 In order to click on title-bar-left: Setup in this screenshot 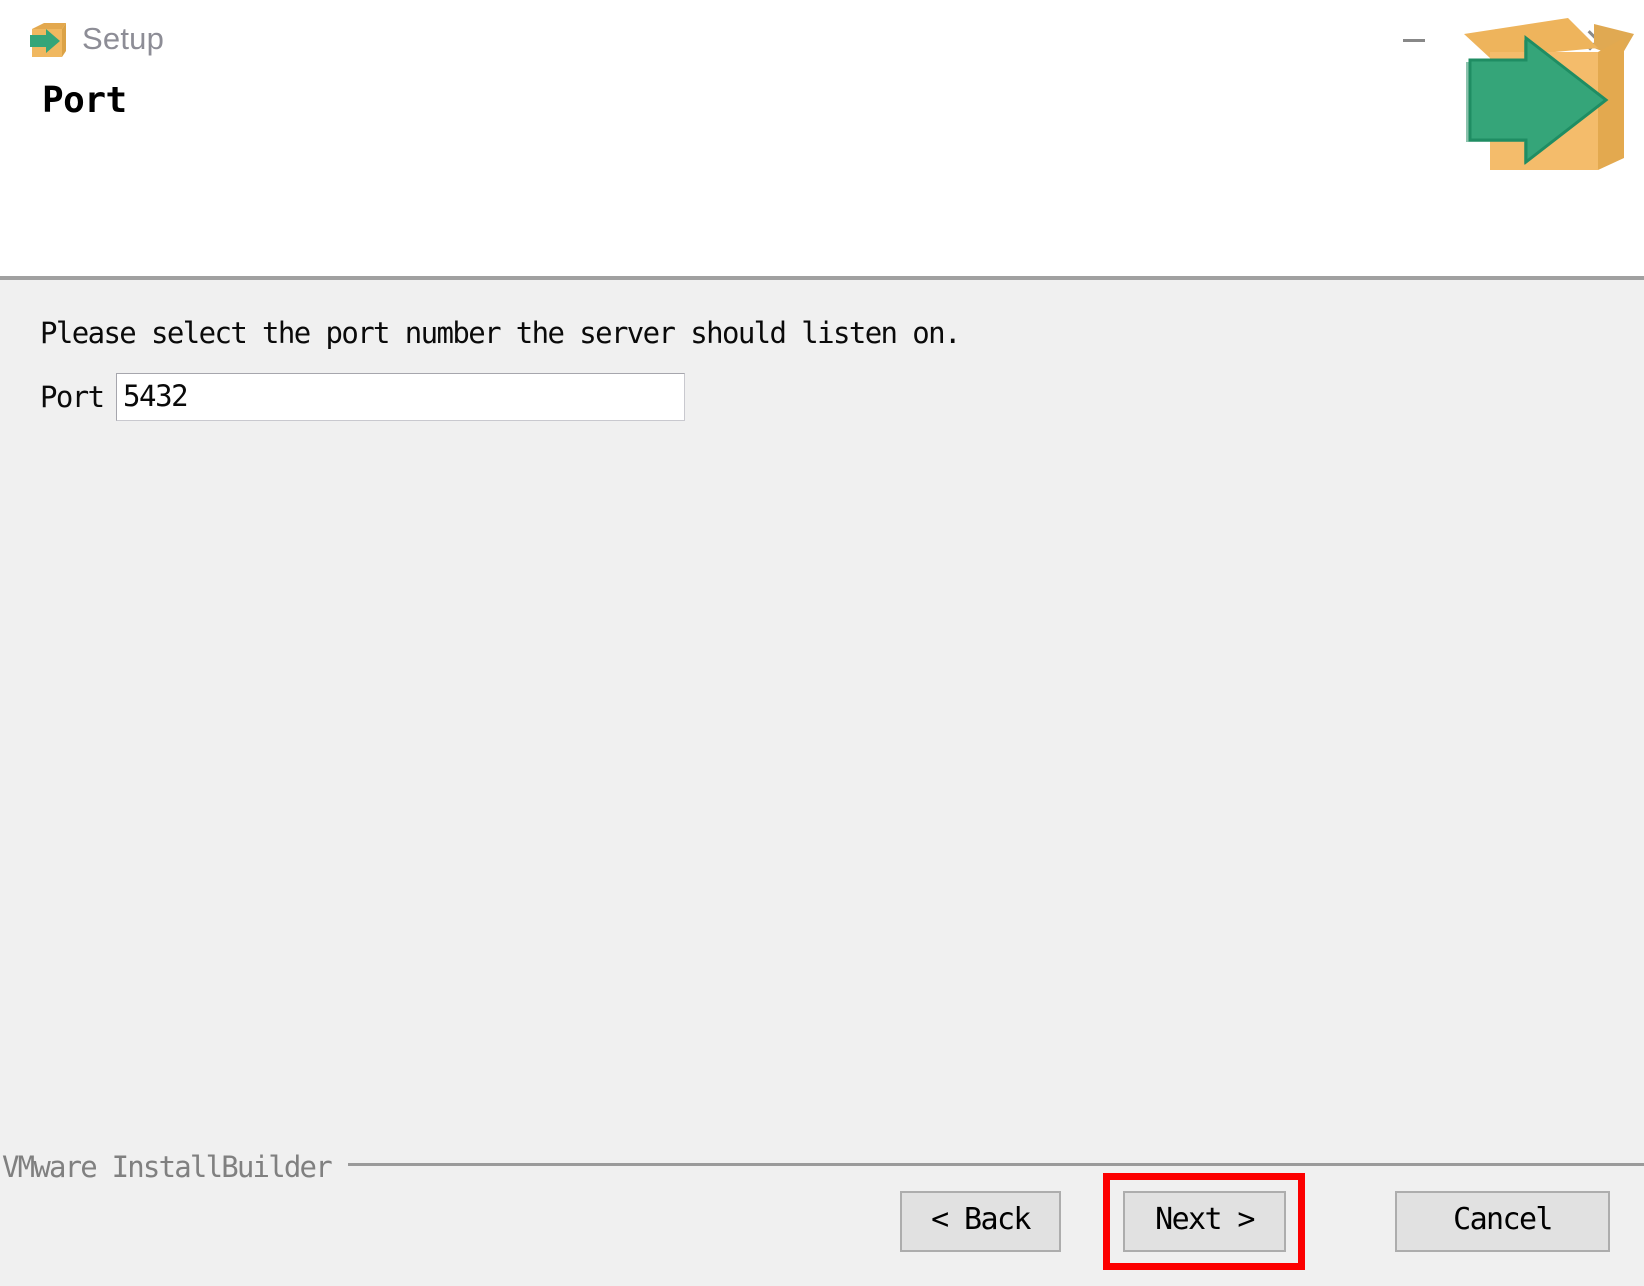, I will do `click(82, 40)`.